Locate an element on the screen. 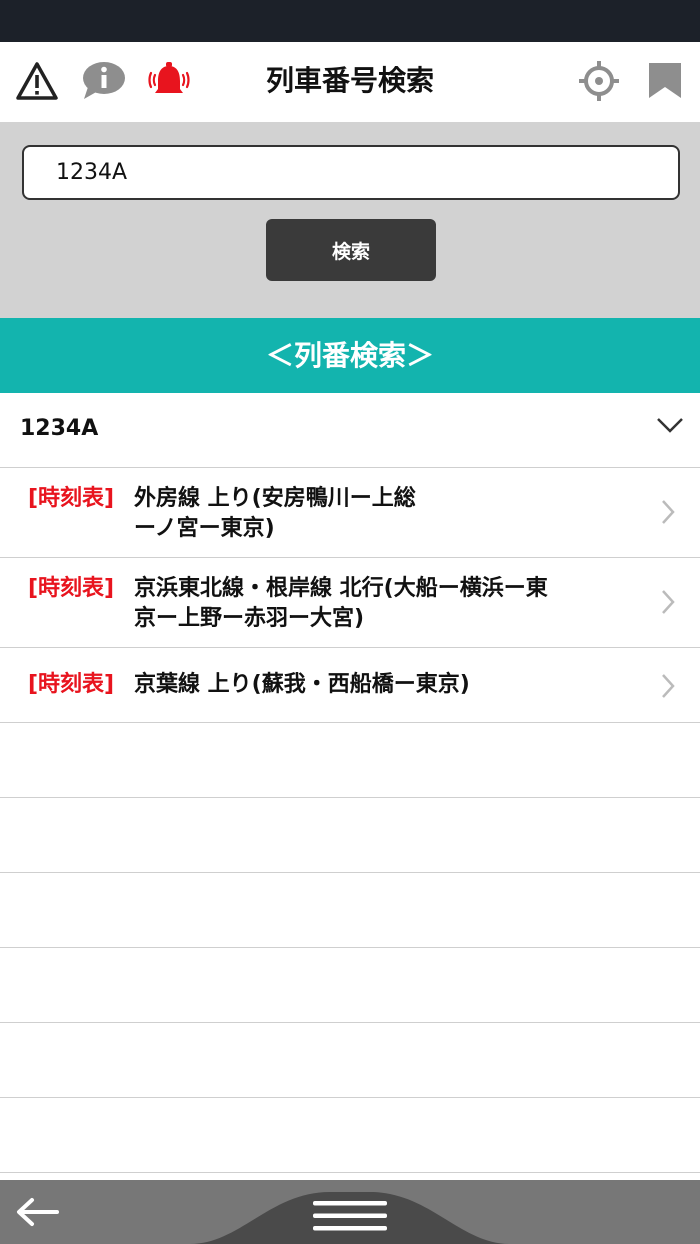 This screenshot has width=700, height=1244. timetable-route: 外房線 上り(安房鴨川ー上総 ーノ宮ー東京) is located at coordinates (275, 513).